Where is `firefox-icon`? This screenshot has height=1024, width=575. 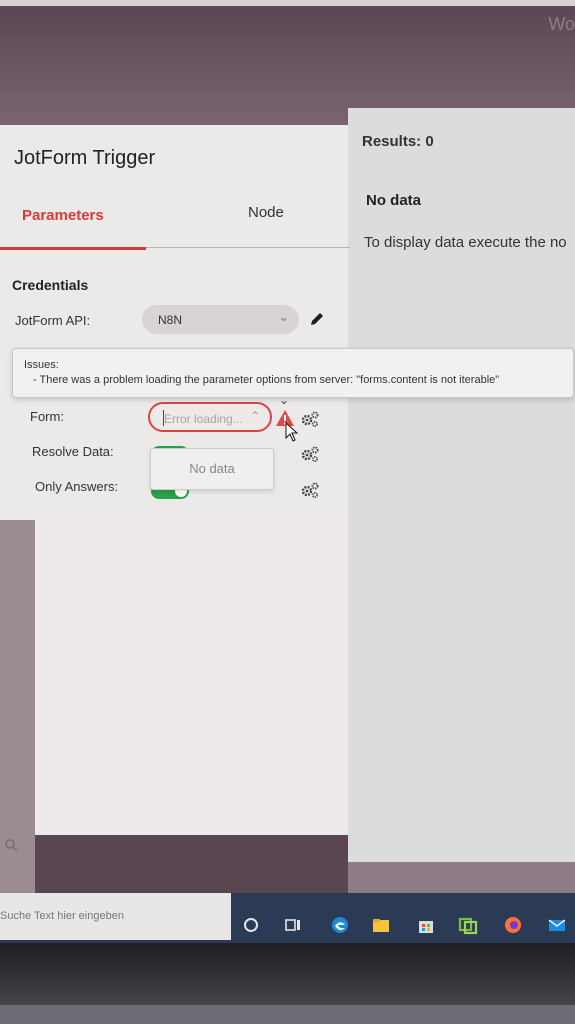 firefox-icon is located at coordinates (513, 925).